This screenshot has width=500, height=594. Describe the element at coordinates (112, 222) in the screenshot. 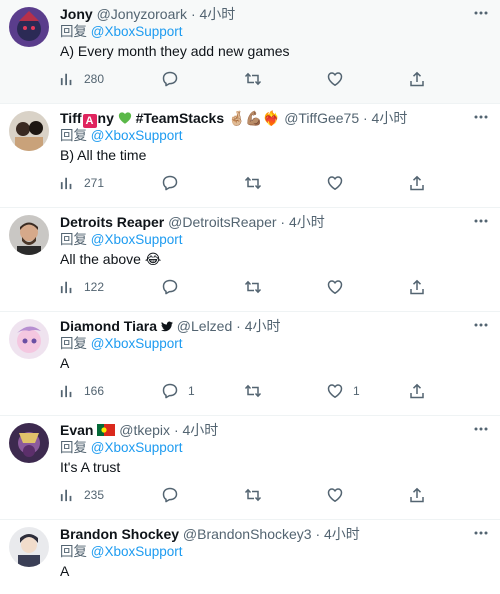

I see `display-name: Detroits Reaper` at that location.